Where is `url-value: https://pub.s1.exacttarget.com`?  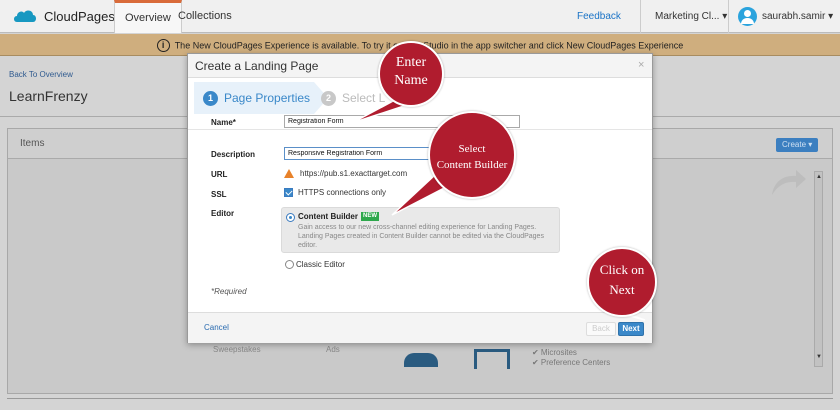
url-value: https://pub.s1.exacttarget.com is located at coordinates (354, 173).